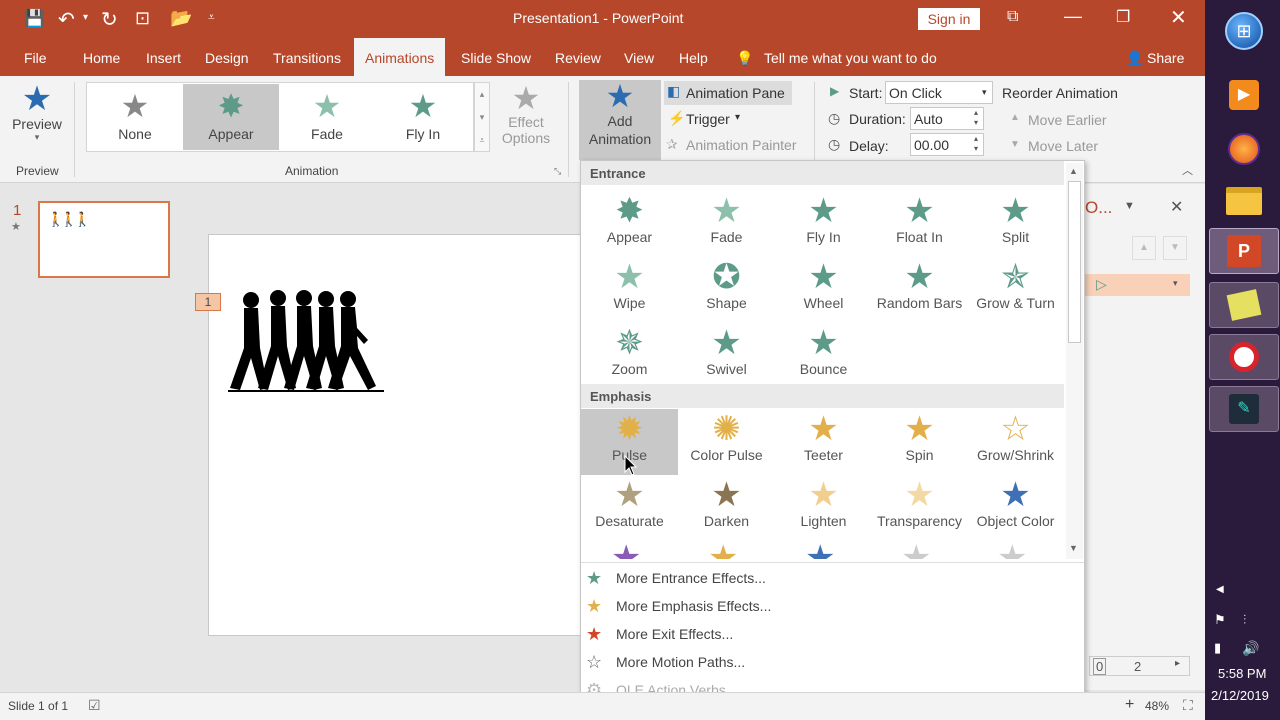 The image size is (1280, 720). Describe the element at coordinates (1067, 120) in the screenshot. I see `move-earlier-button: Move Earlier` at that location.